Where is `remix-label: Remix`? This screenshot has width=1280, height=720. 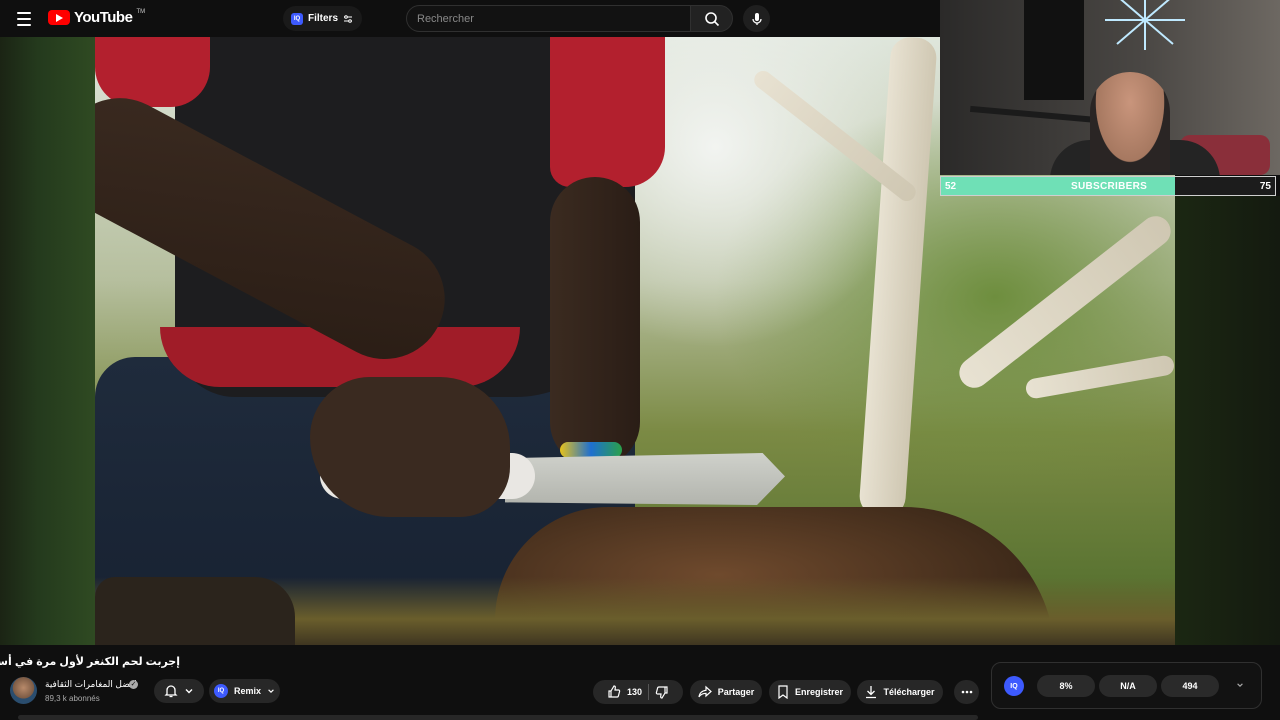 remix-label: Remix is located at coordinates (247, 691).